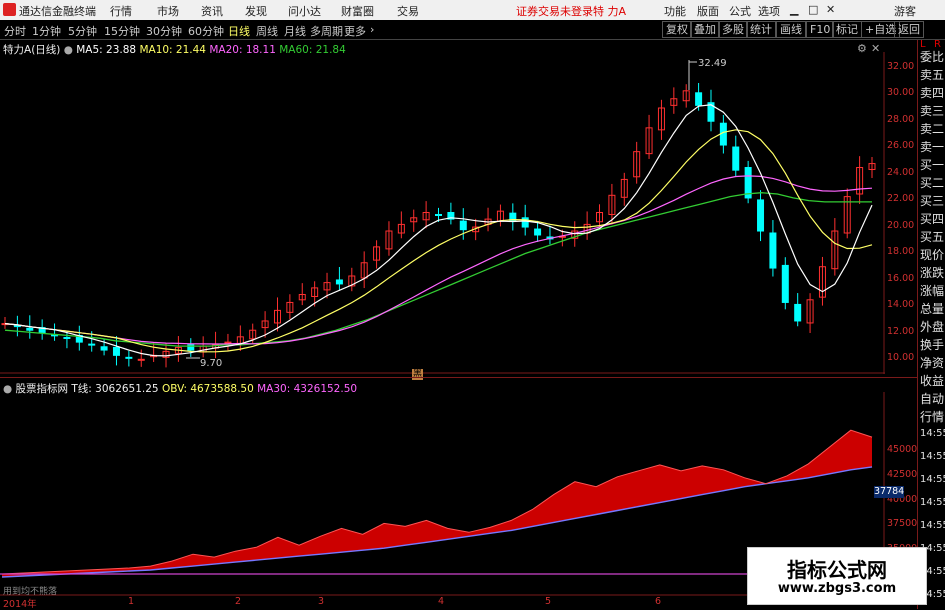 The height and width of the screenshot is (610, 945). I want to click on period-tab-5min: 5分钟, so click(82, 31).